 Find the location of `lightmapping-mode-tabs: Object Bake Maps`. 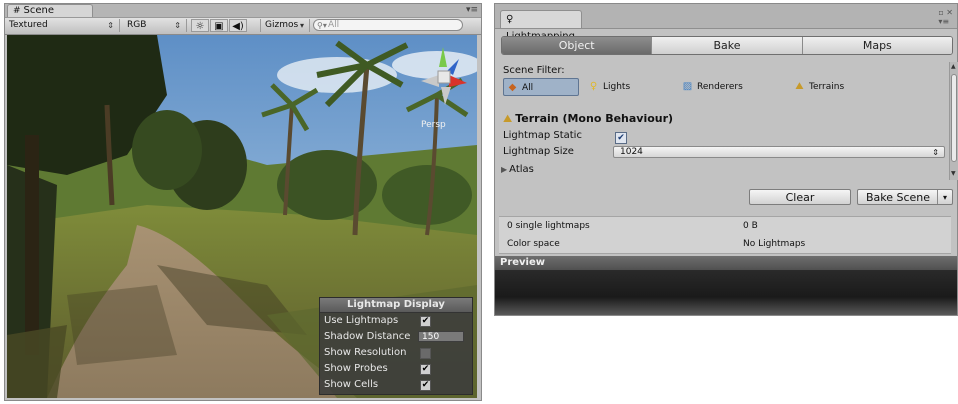

lightmapping-mode-tabs: Object Bake Maps is located at coordinates (727, 45).